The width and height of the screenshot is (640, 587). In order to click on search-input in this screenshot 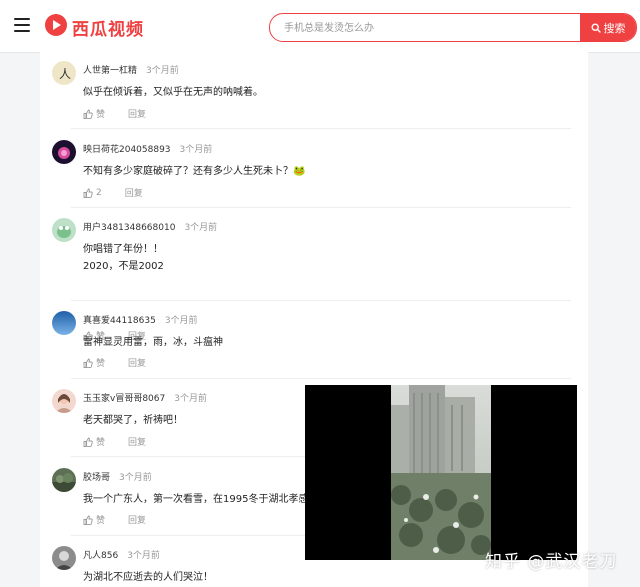, I will do `click(429, 27)`.